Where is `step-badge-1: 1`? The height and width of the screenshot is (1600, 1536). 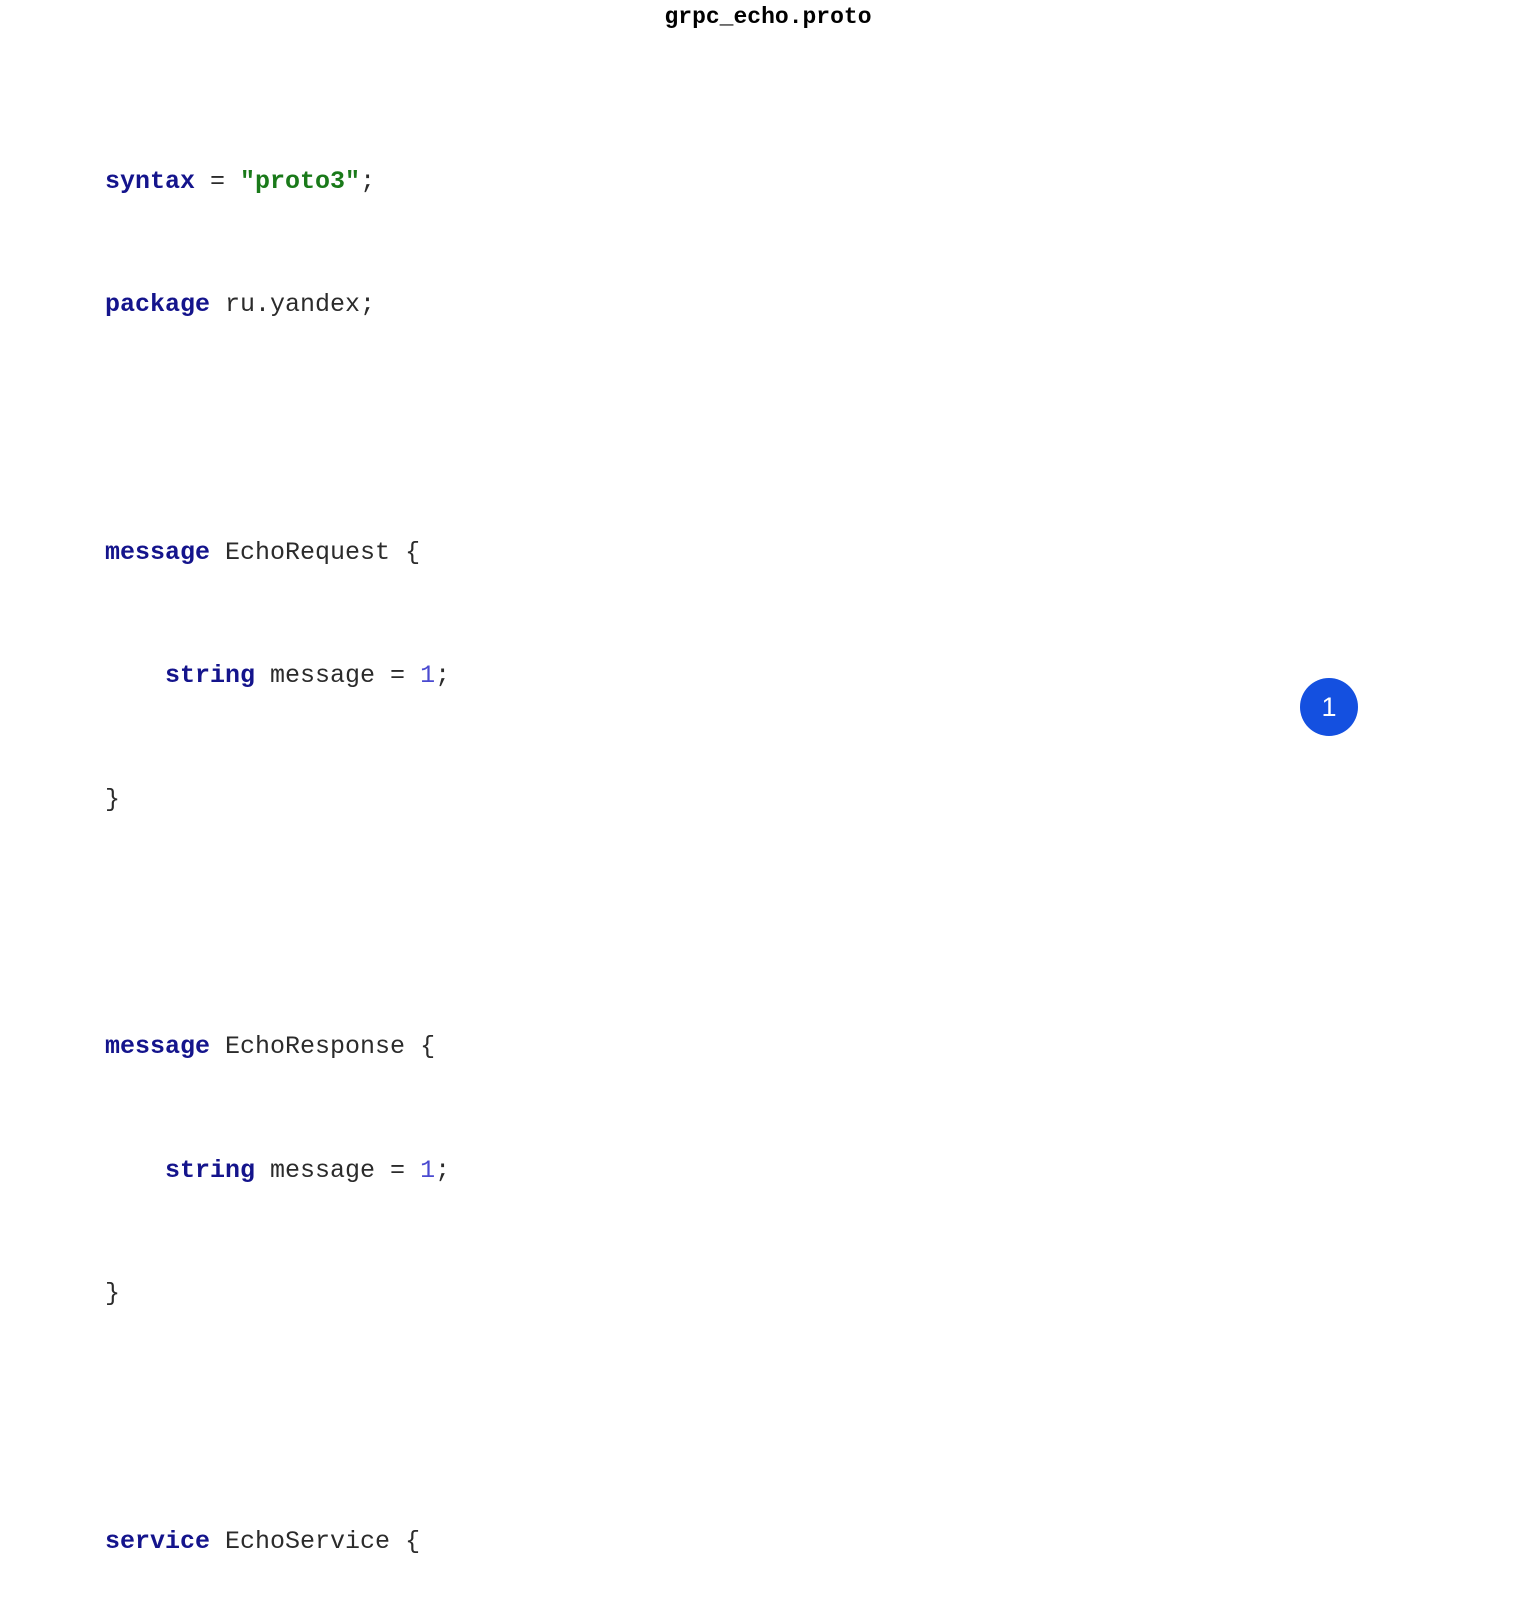 step-badge-1: 1 is located at coordinates (1329, 707).